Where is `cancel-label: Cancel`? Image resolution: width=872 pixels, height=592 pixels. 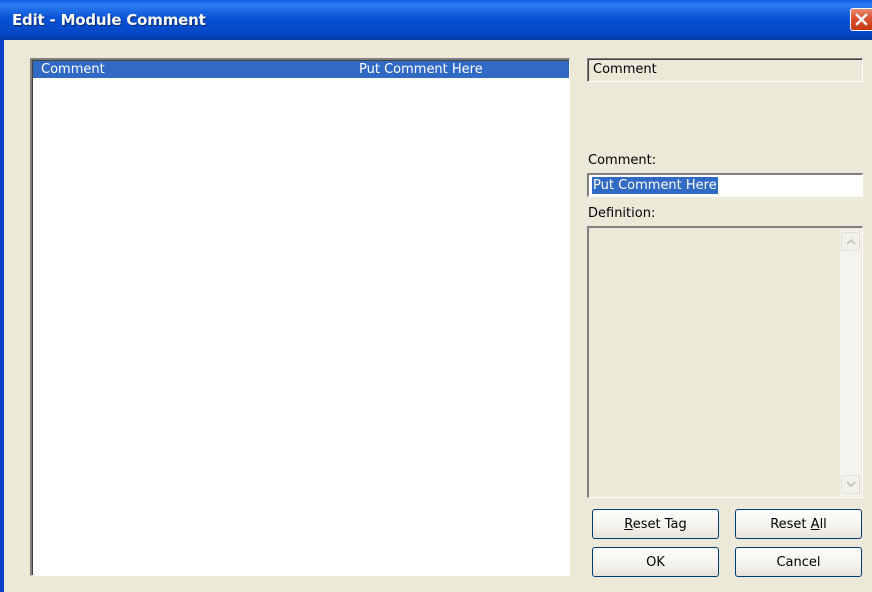 cancel-label: Cancel is located at coordinates (798, 562).